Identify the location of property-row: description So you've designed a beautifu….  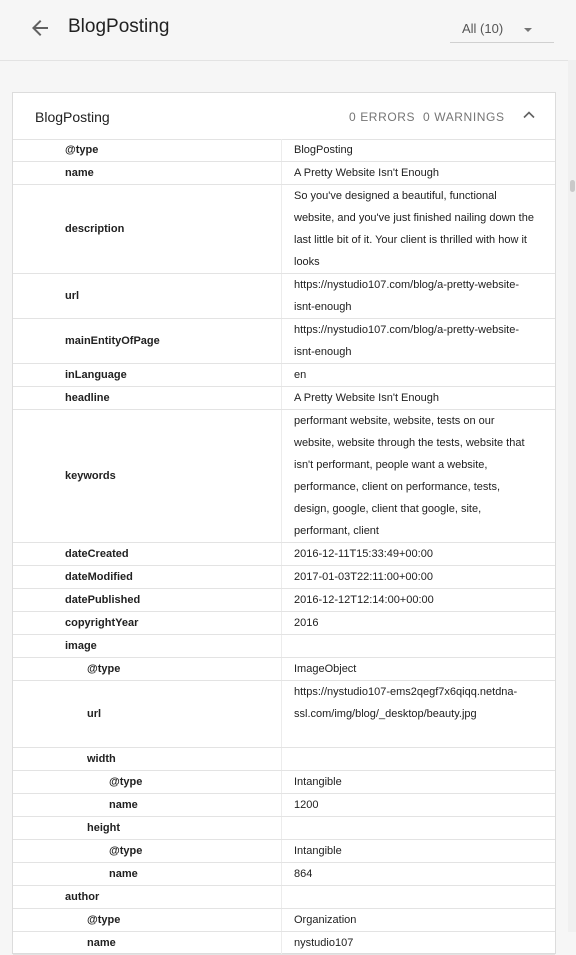
(284, 229).